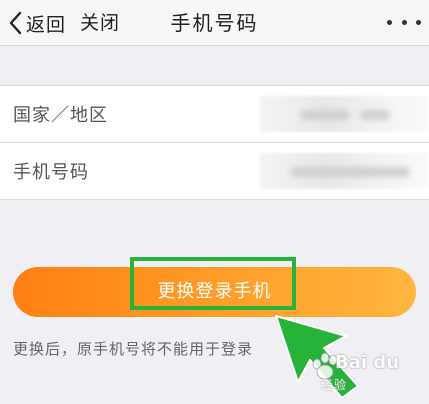  I want to click on watermark-brand: Bai du, so click(367, 362).